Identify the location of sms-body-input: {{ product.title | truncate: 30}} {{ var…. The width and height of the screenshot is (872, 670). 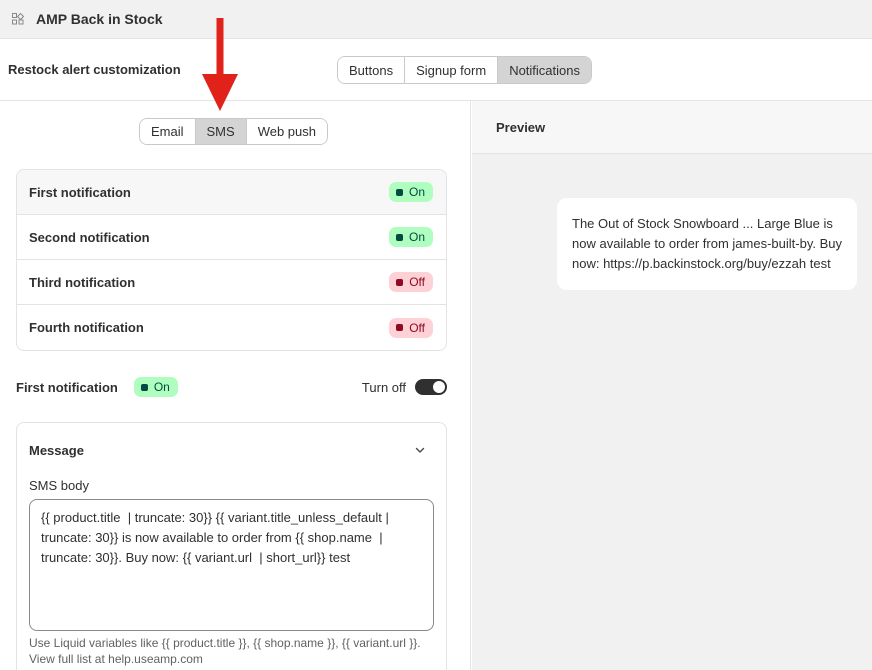
(231, 565).